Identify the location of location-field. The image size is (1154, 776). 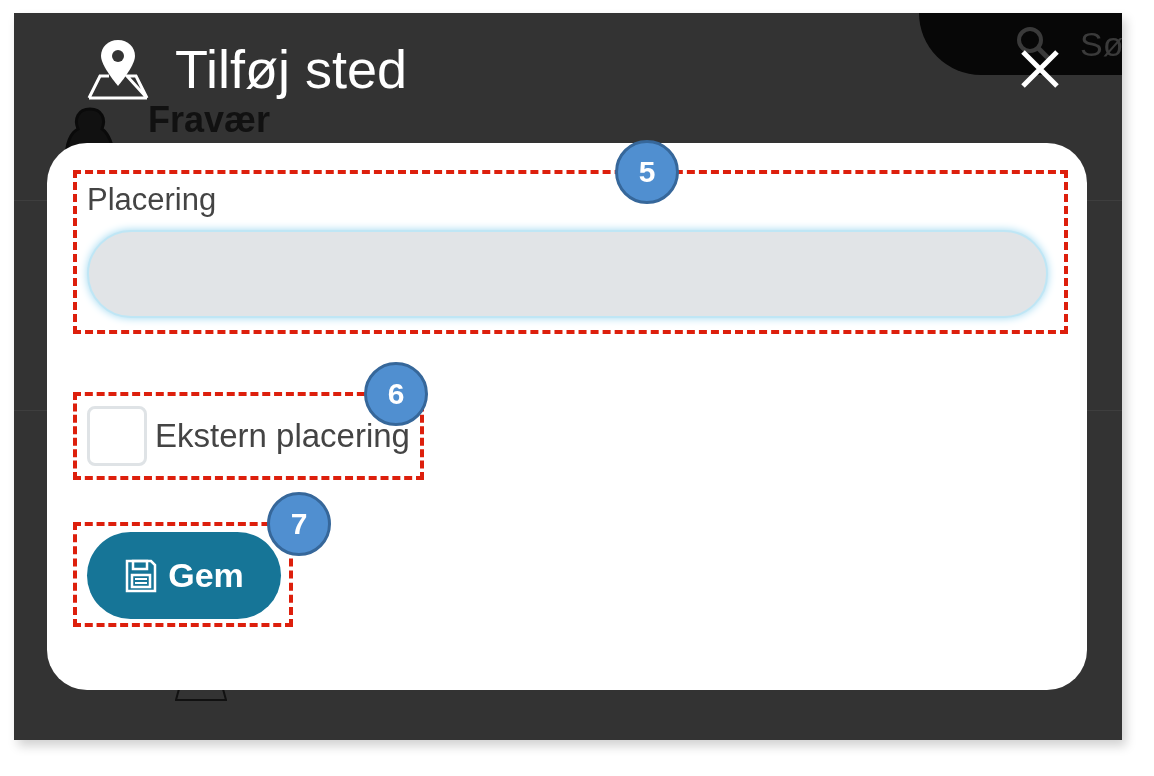
(567, 274).